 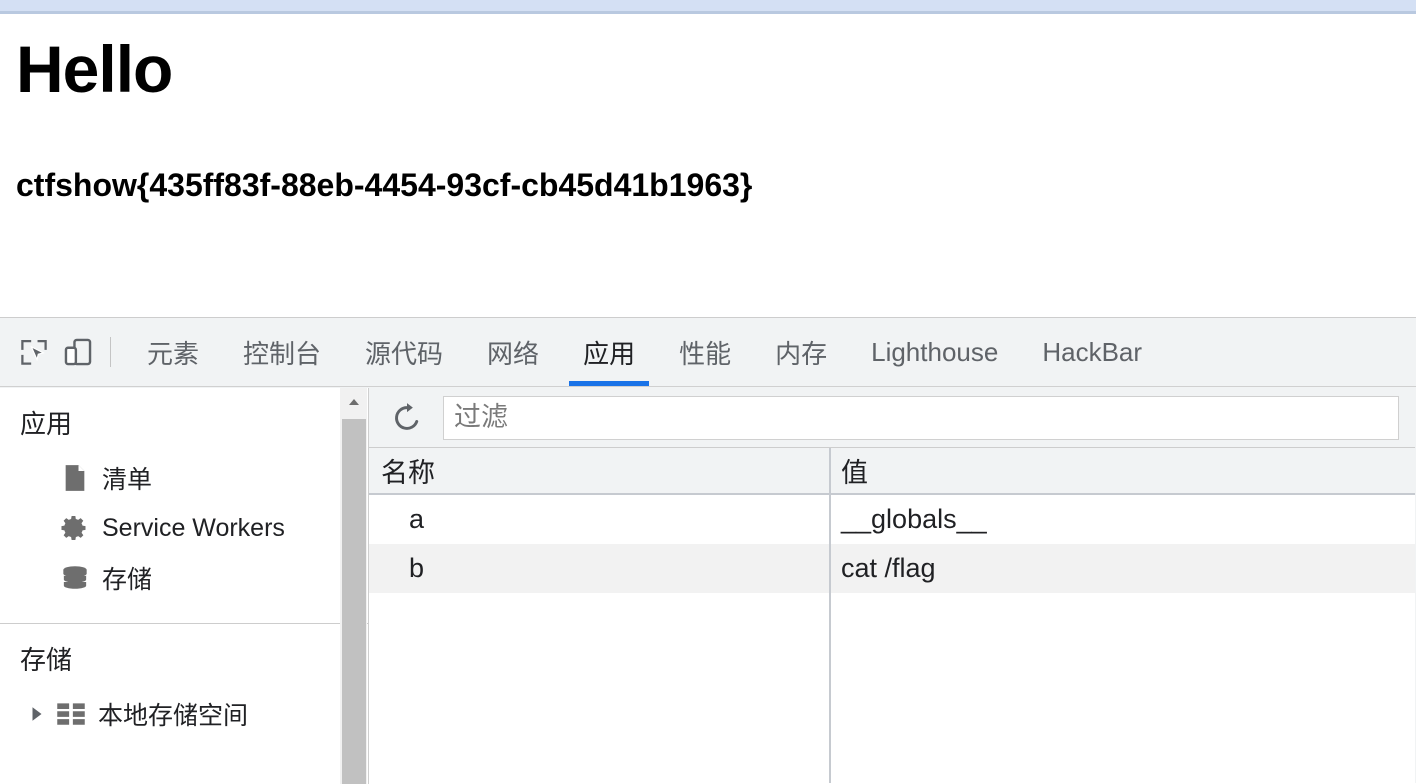 What do you see at coordinates (127, 480) in the screenshot?
I see `sidebar-item-label: 清单` at bounding box center [127, 480].